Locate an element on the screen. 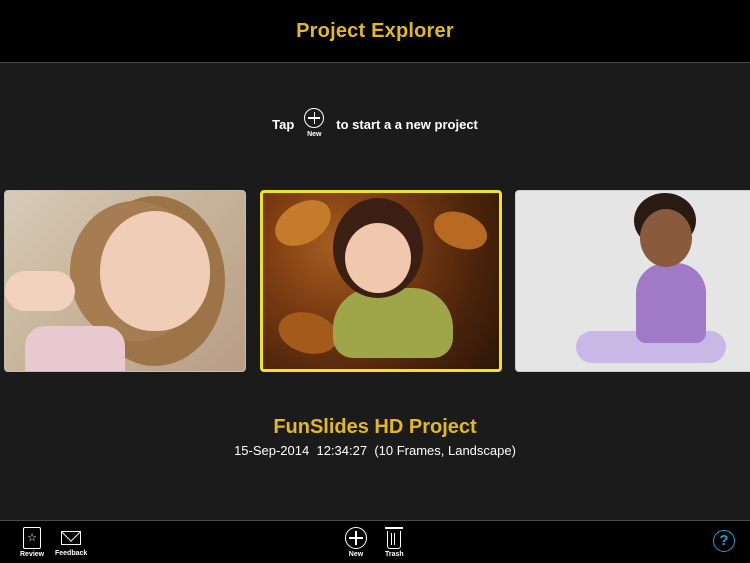 The image size is (750, 563). project-date: 15-Sep-2014 is located at coordinates (272, 450).